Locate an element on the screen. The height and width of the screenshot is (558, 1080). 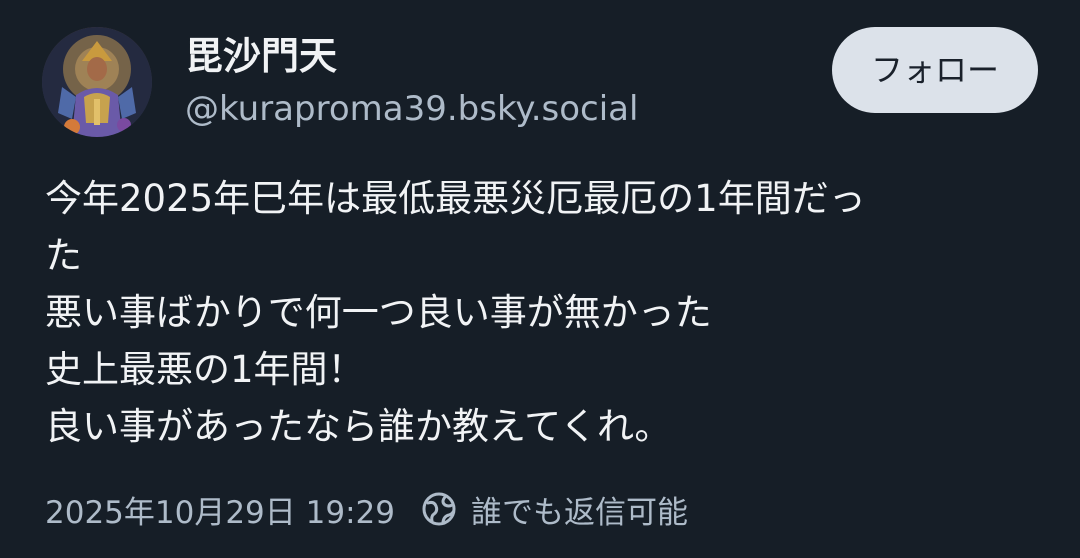
post-timestamp: 2025年10月29日 19:29 is located at coordinates (220, 509).